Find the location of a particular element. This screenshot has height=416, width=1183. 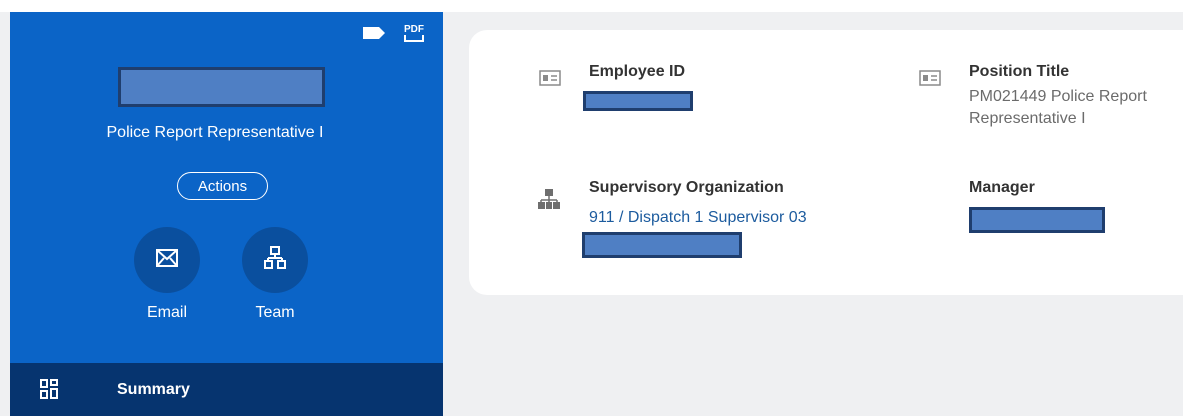

position-title-value-line1: PM021449 Police Report is located at coordinates (1058, 96).